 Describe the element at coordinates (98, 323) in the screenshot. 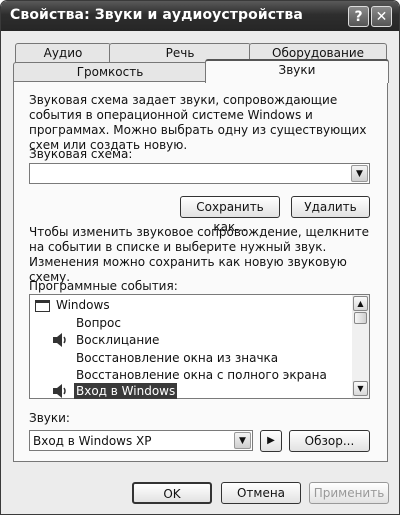

I see `list-item-label: Вопрос` at that location.